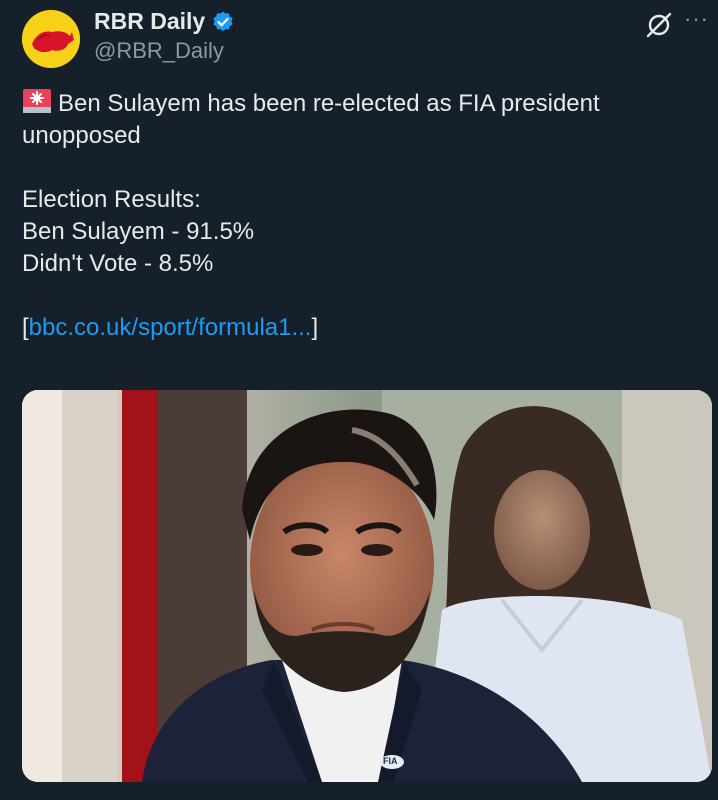 The image size is (718, 800). I want to click on results-title: Election Results:, so click(111, 199).